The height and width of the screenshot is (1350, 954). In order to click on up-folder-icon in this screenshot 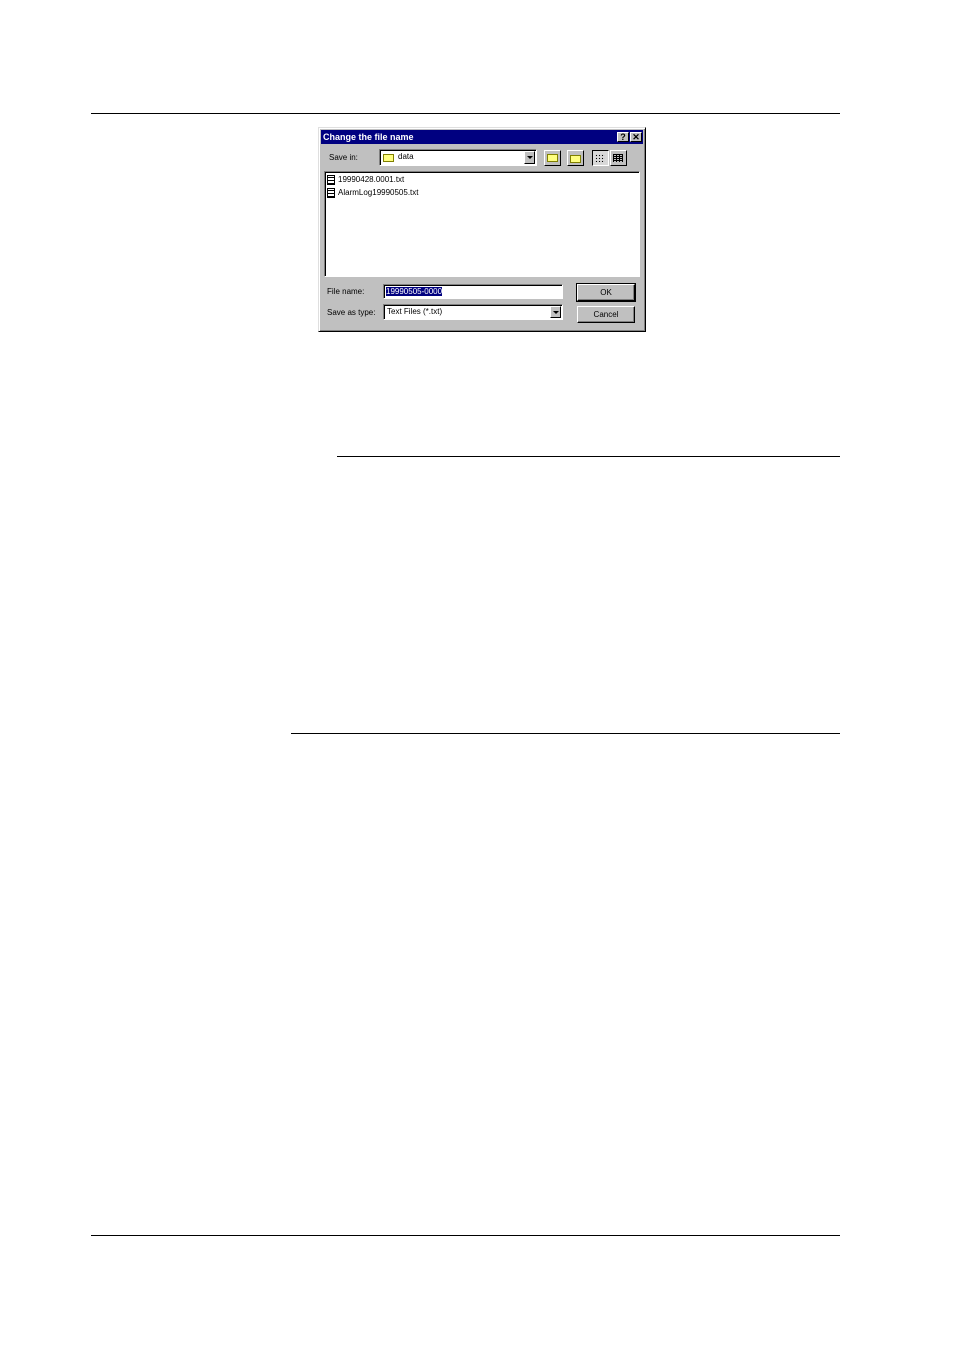, I will do `click(552, 158)`.